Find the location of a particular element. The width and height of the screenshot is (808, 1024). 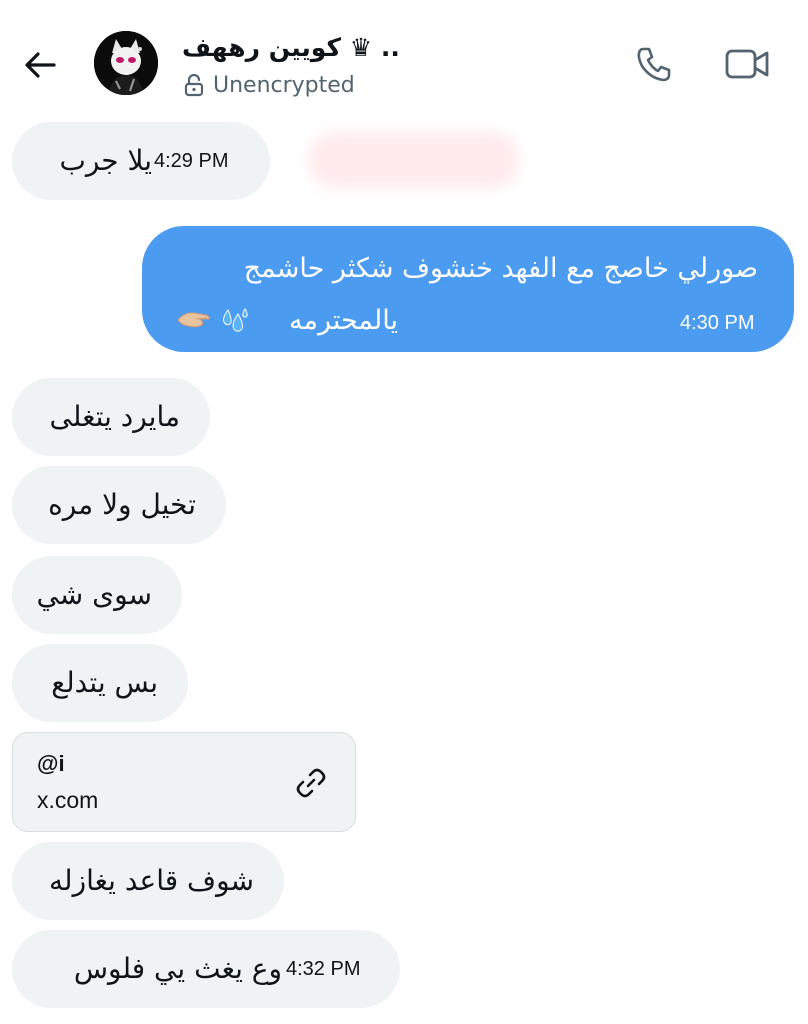

video-call-button is located at coordinates (747, 64).